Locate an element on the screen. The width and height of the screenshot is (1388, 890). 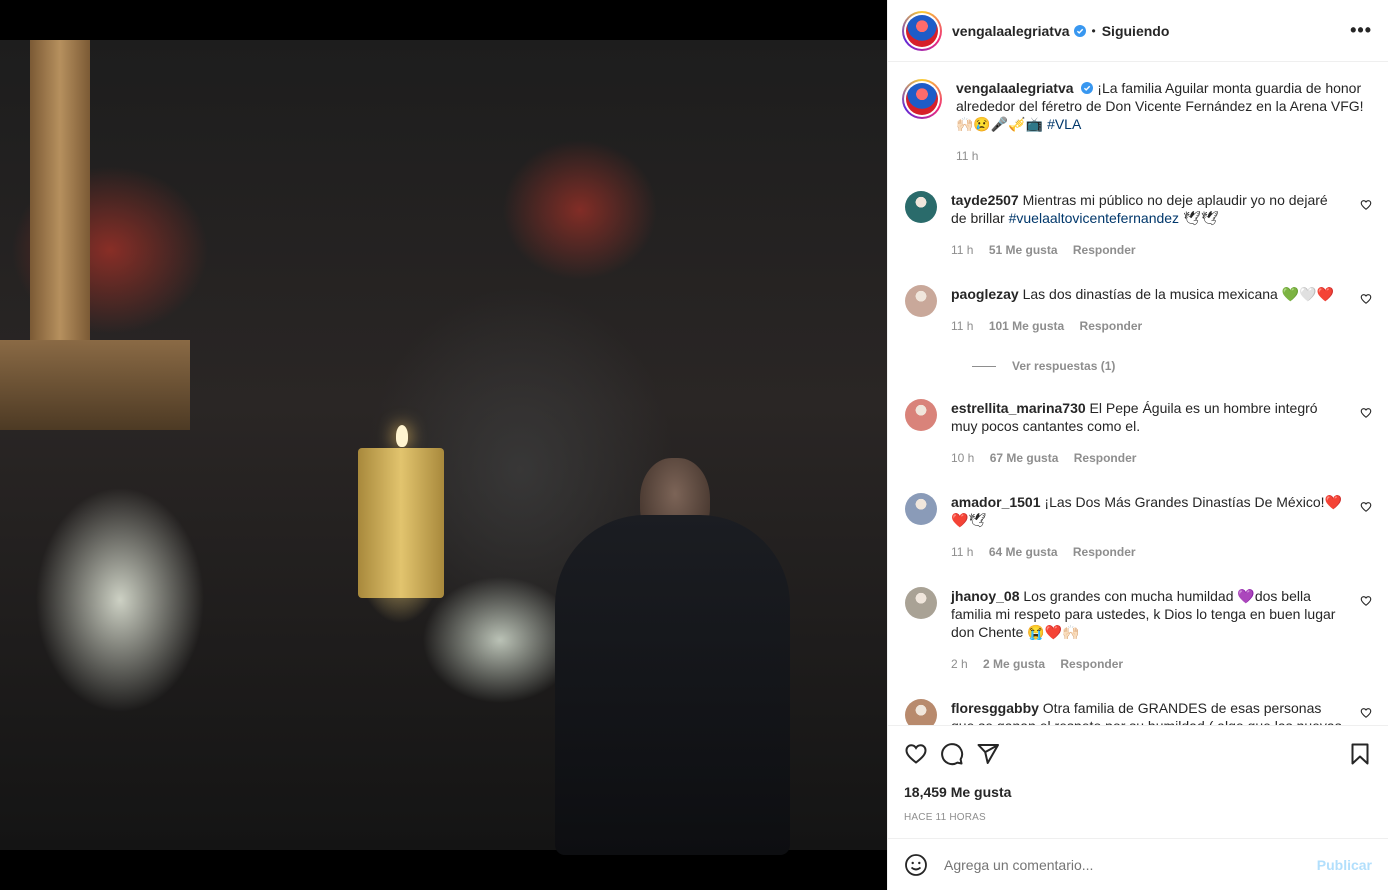
comment-icon is located at coordinates (952, 754).